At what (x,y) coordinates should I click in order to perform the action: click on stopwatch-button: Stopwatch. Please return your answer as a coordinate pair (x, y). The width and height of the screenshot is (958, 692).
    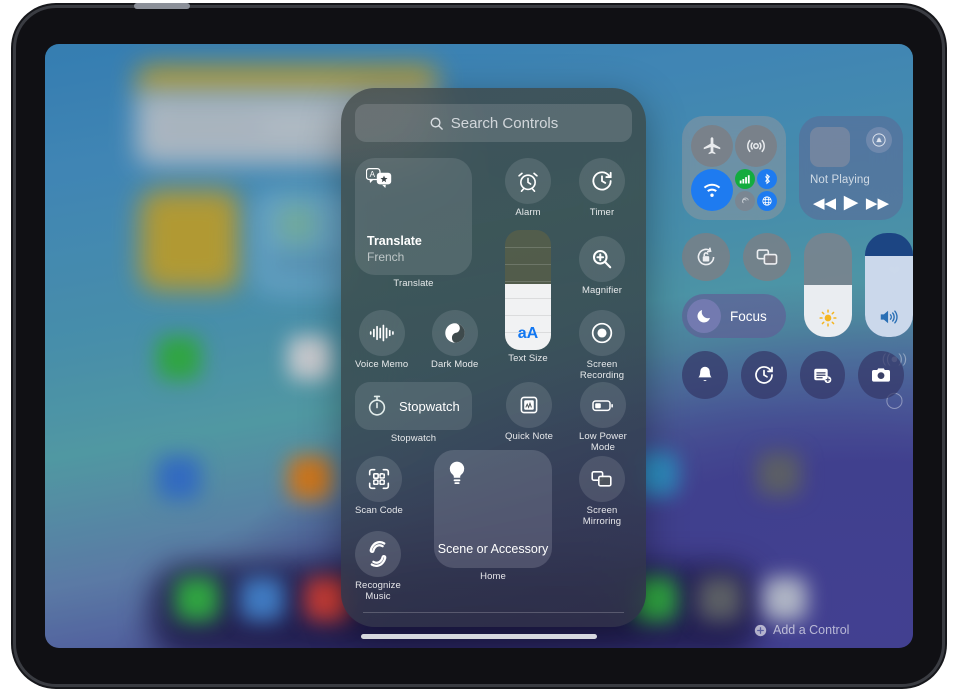
    Looking at the image, I should click on (413, 406).